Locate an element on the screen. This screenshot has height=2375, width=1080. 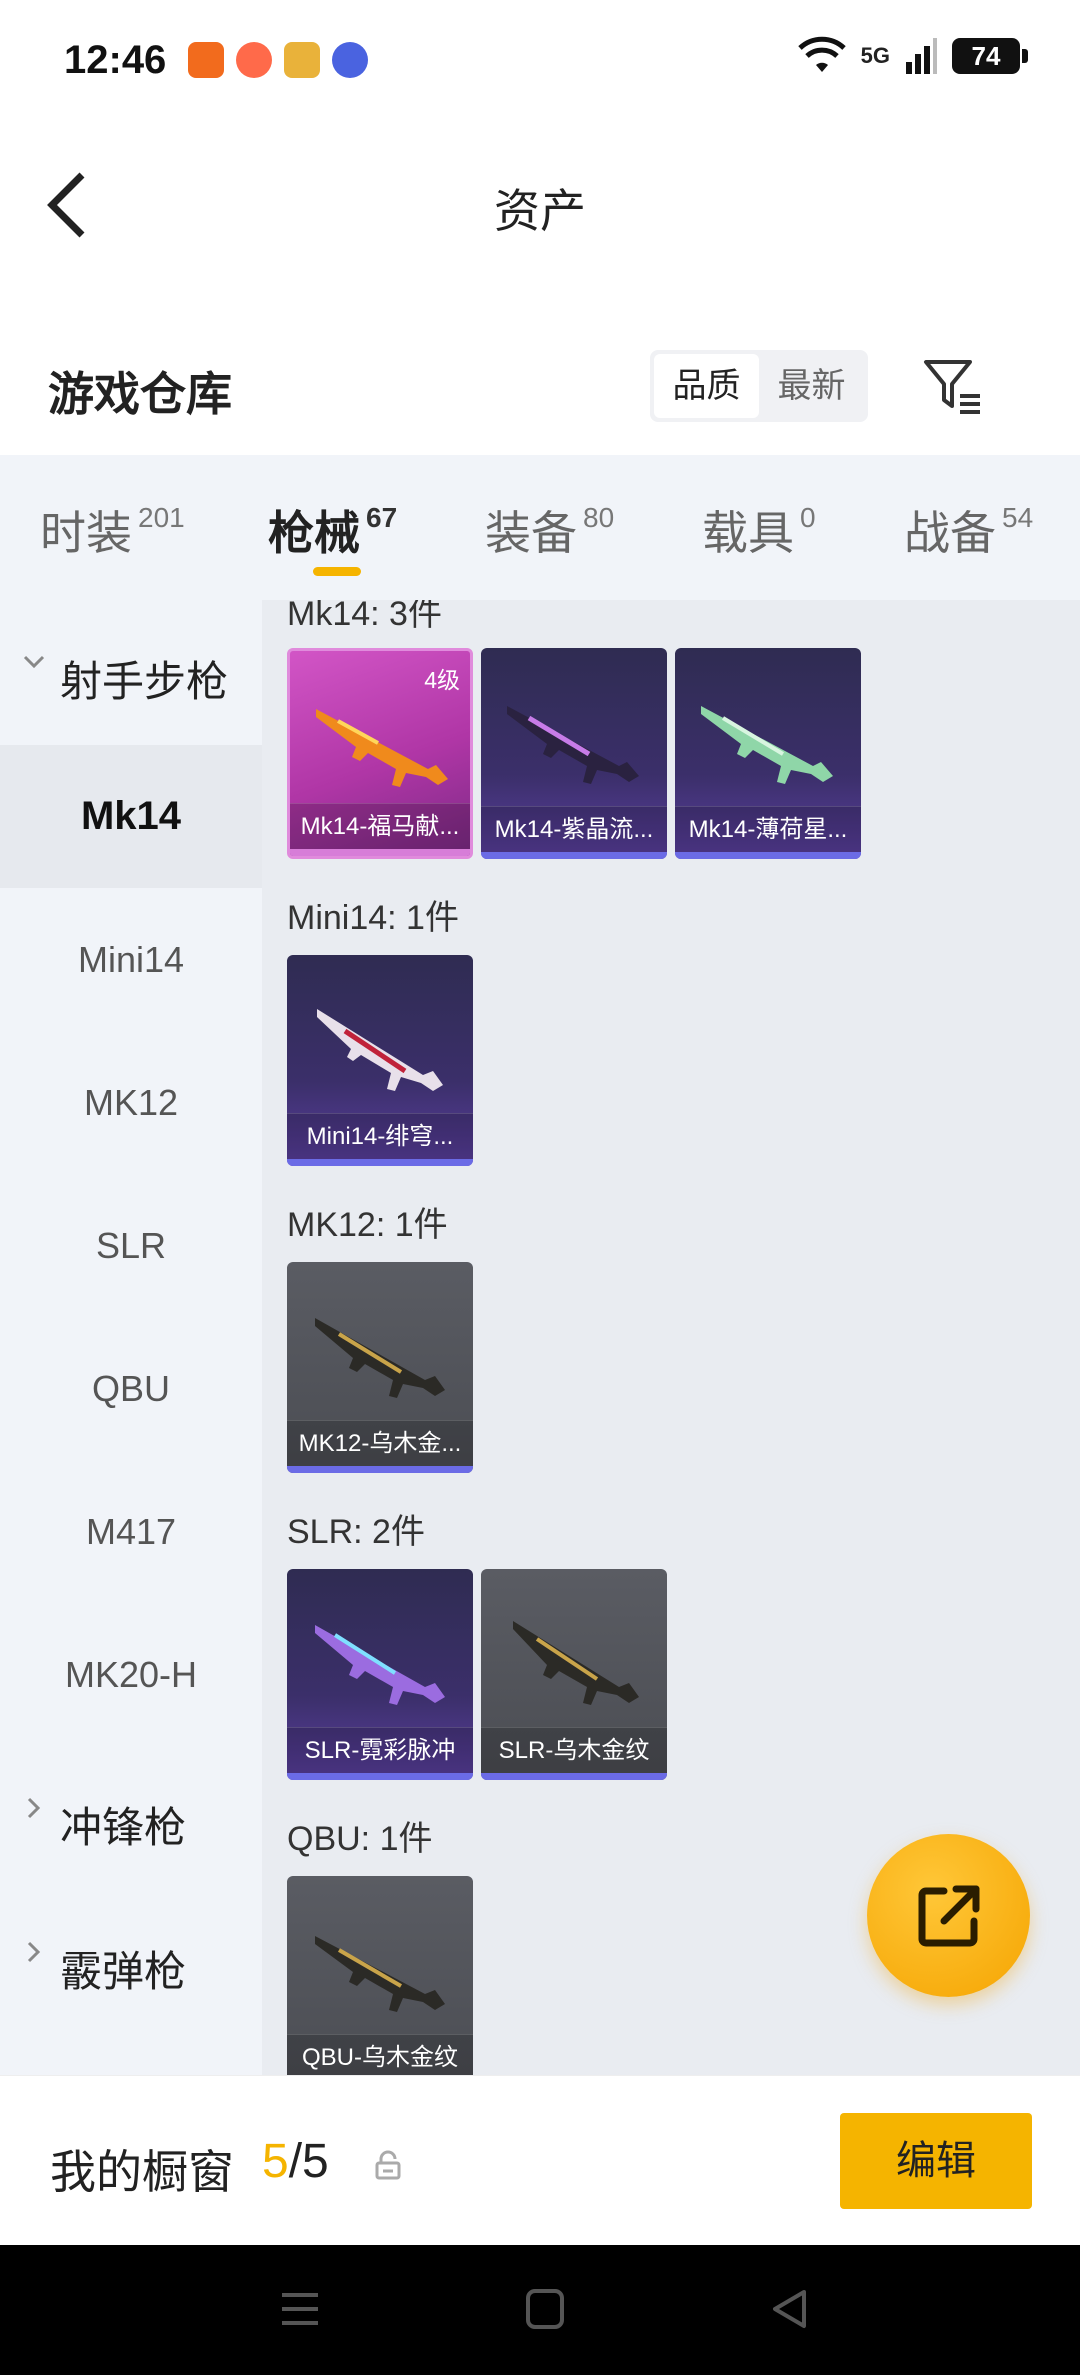
tab-count: 201 is located at coordinates (161, 517).